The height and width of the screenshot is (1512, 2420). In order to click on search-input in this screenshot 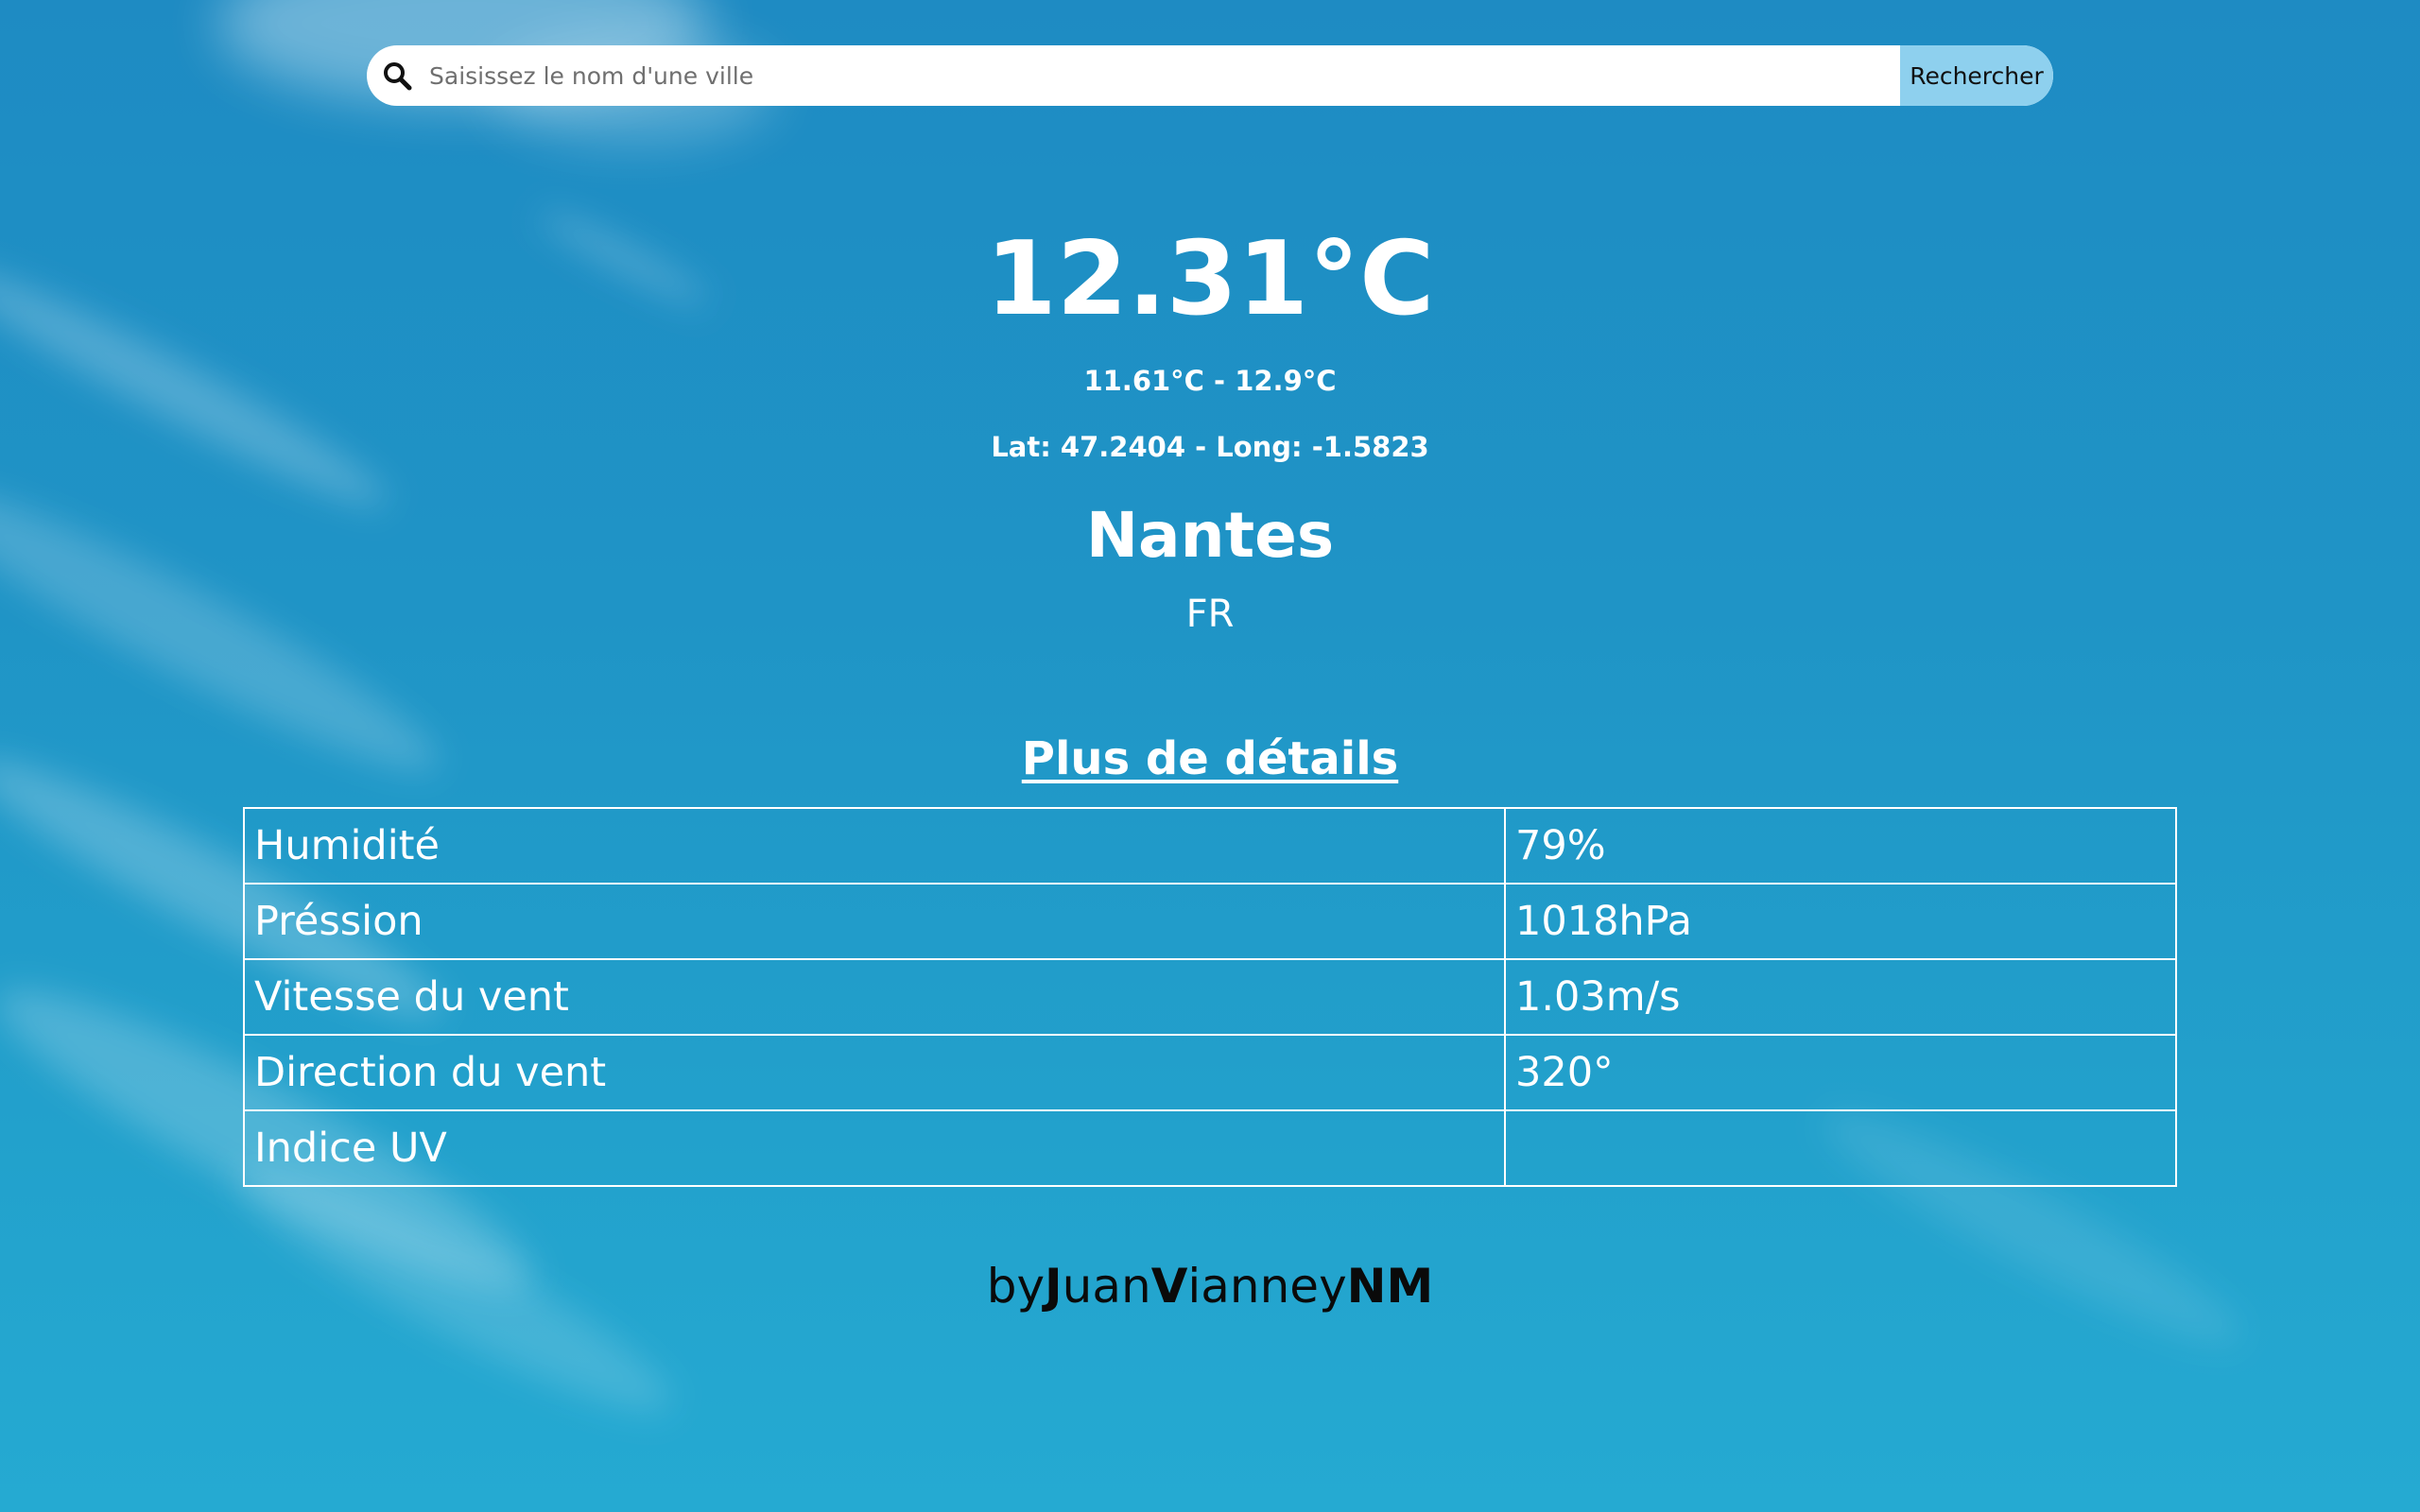, I will do `click(1163, 75)`.